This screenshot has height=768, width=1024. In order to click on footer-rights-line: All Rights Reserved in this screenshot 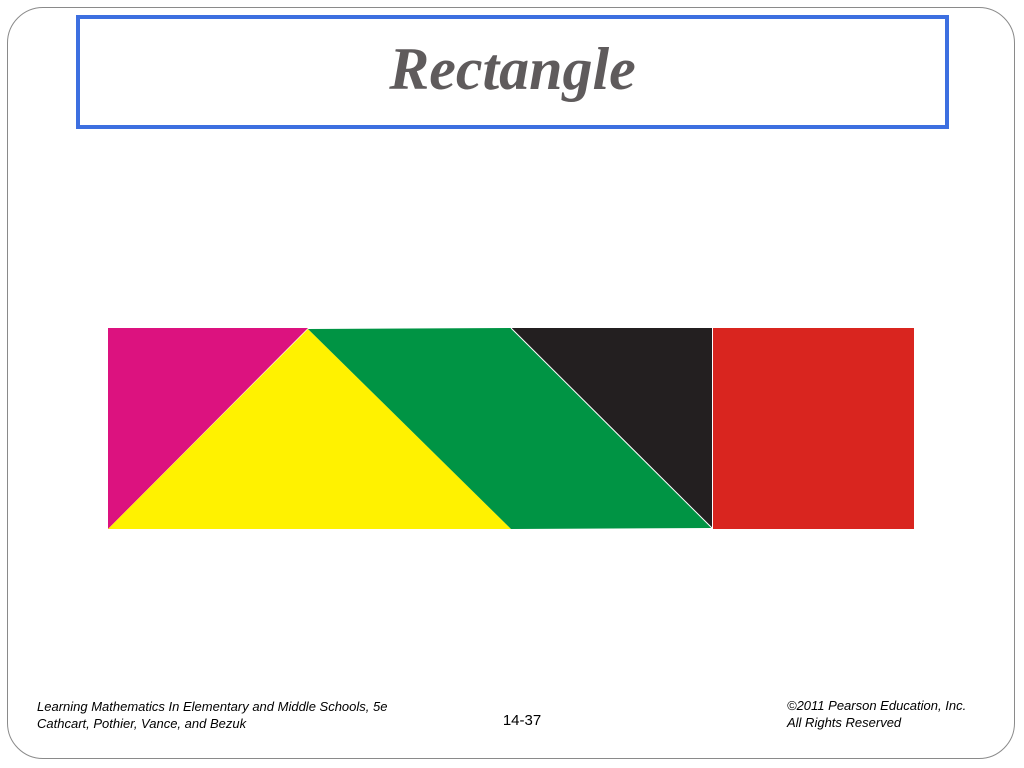, I will do `click(844, 722)`.